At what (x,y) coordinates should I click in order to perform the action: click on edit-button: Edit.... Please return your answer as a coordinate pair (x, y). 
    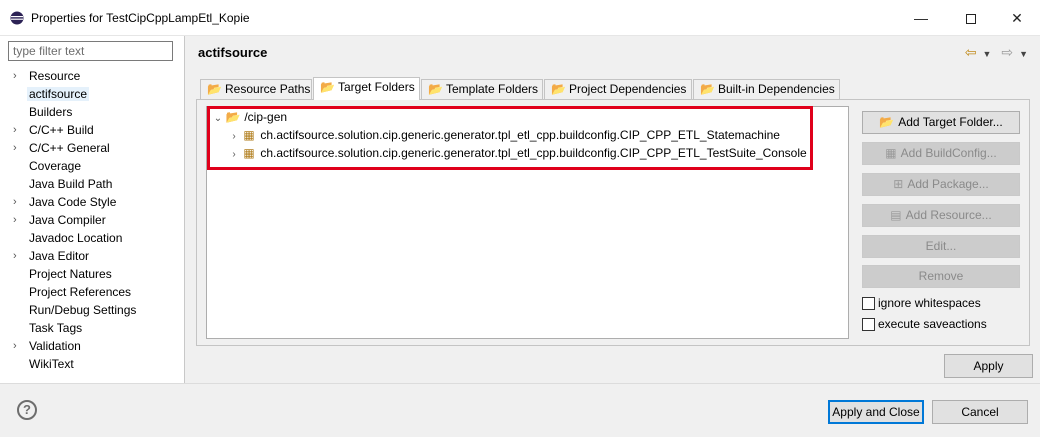
    Looking at the image, I should click on (941, 246).